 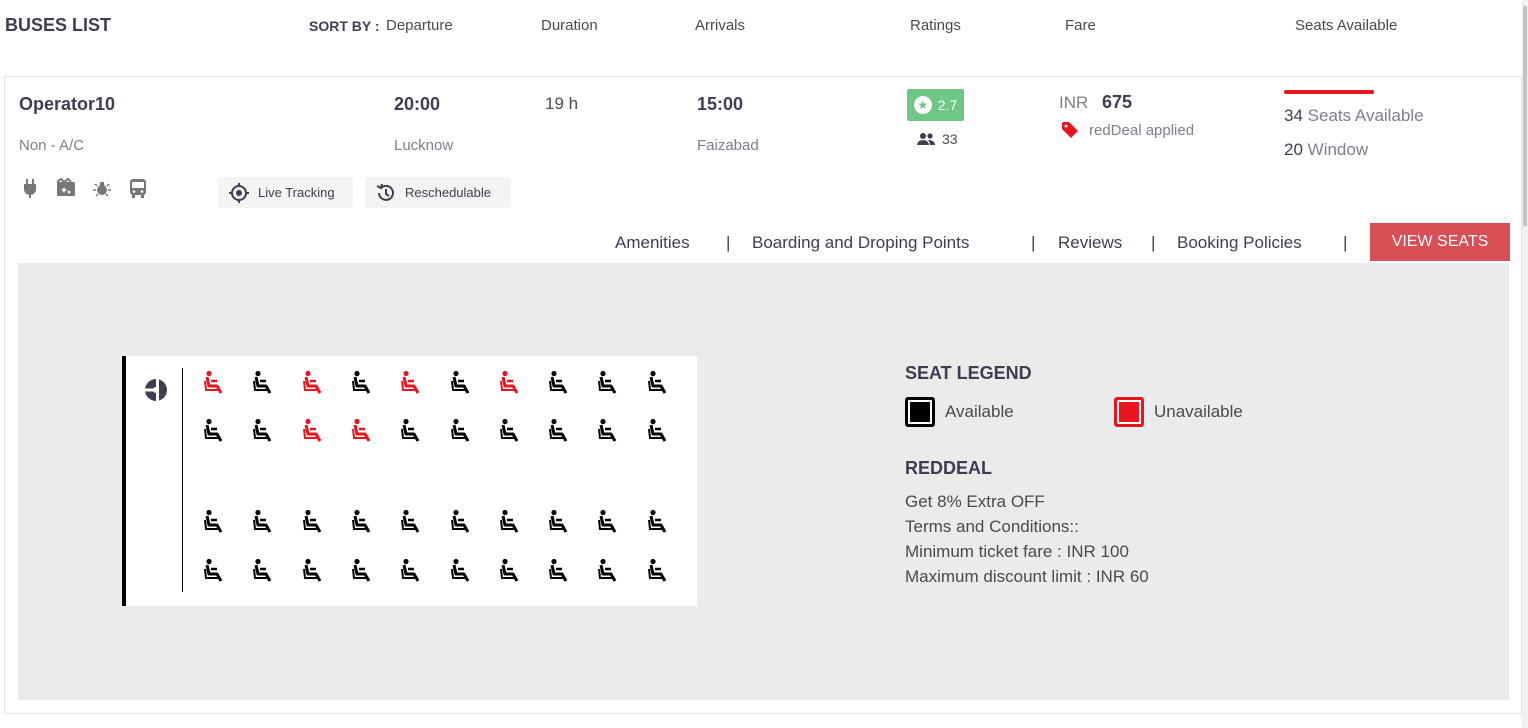 I want to click on amenity-icons, so click(x=84, y=188).